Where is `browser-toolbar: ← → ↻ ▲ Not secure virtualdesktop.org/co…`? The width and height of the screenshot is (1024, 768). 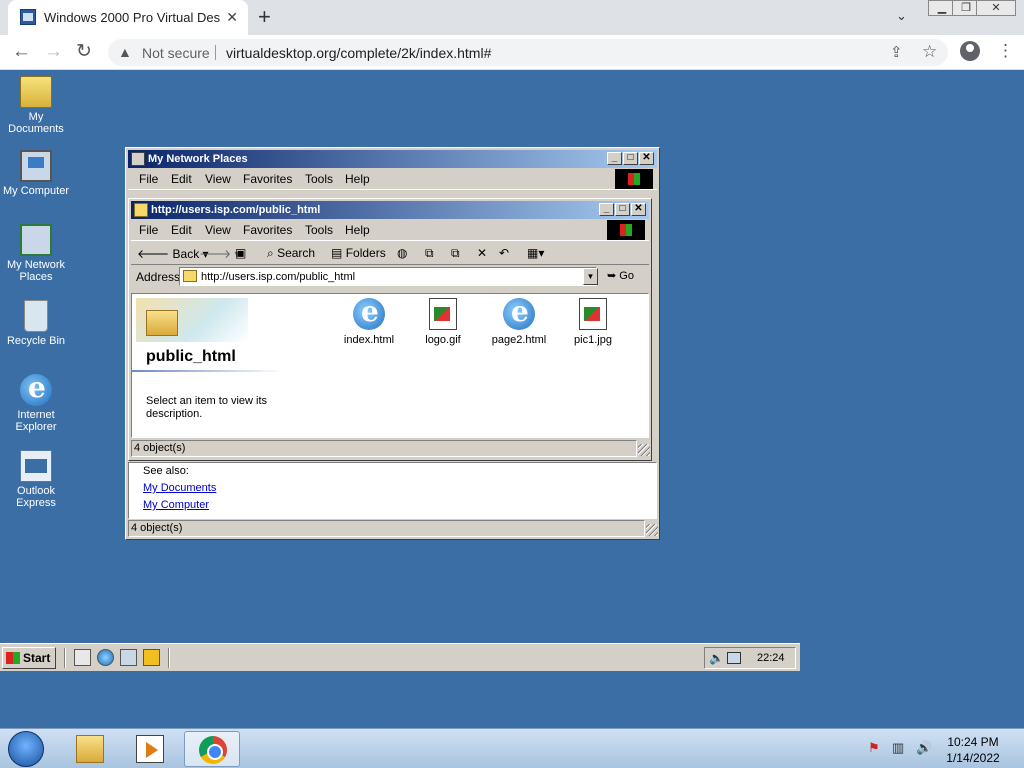
browser-toolbar: ← → ↻ ▲ Not secure virtualdesktop.org/co… is located at coordinates (512, 52).